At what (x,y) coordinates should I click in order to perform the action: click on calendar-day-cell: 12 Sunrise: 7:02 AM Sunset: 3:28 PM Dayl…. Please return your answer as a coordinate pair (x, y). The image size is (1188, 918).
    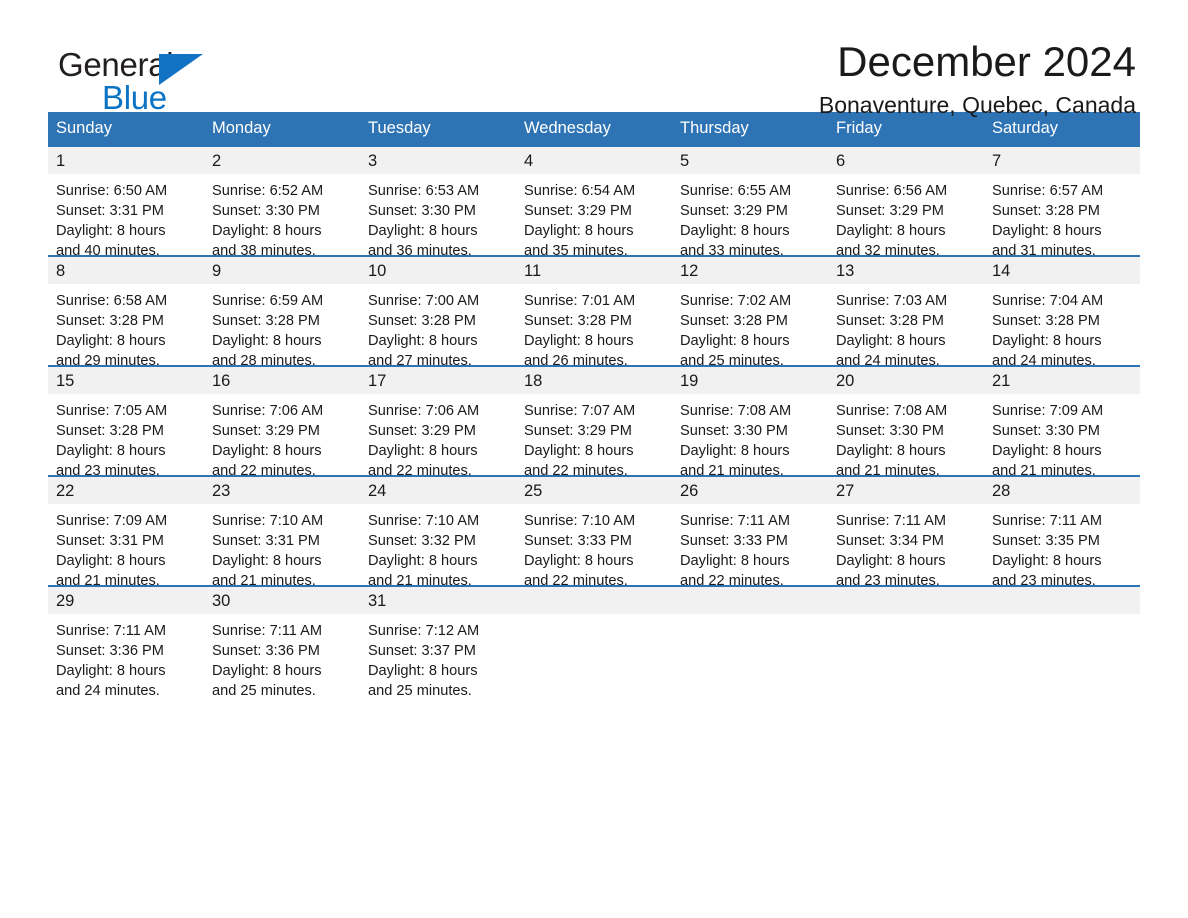
    Looking at the image, I should click on (750, 312).